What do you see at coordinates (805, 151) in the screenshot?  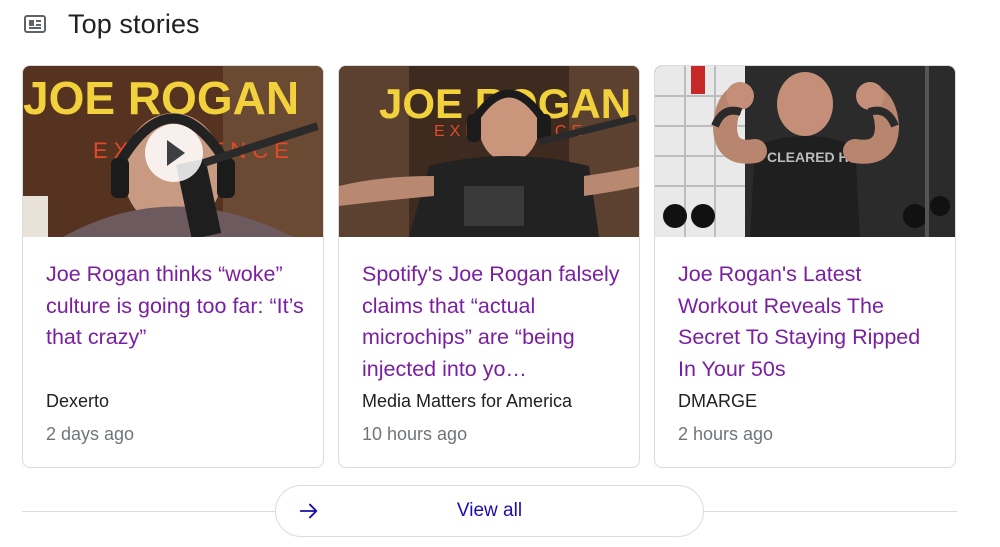 I see `story-thumbnail: CLEARED HOT` at bounding box center [805, 151].